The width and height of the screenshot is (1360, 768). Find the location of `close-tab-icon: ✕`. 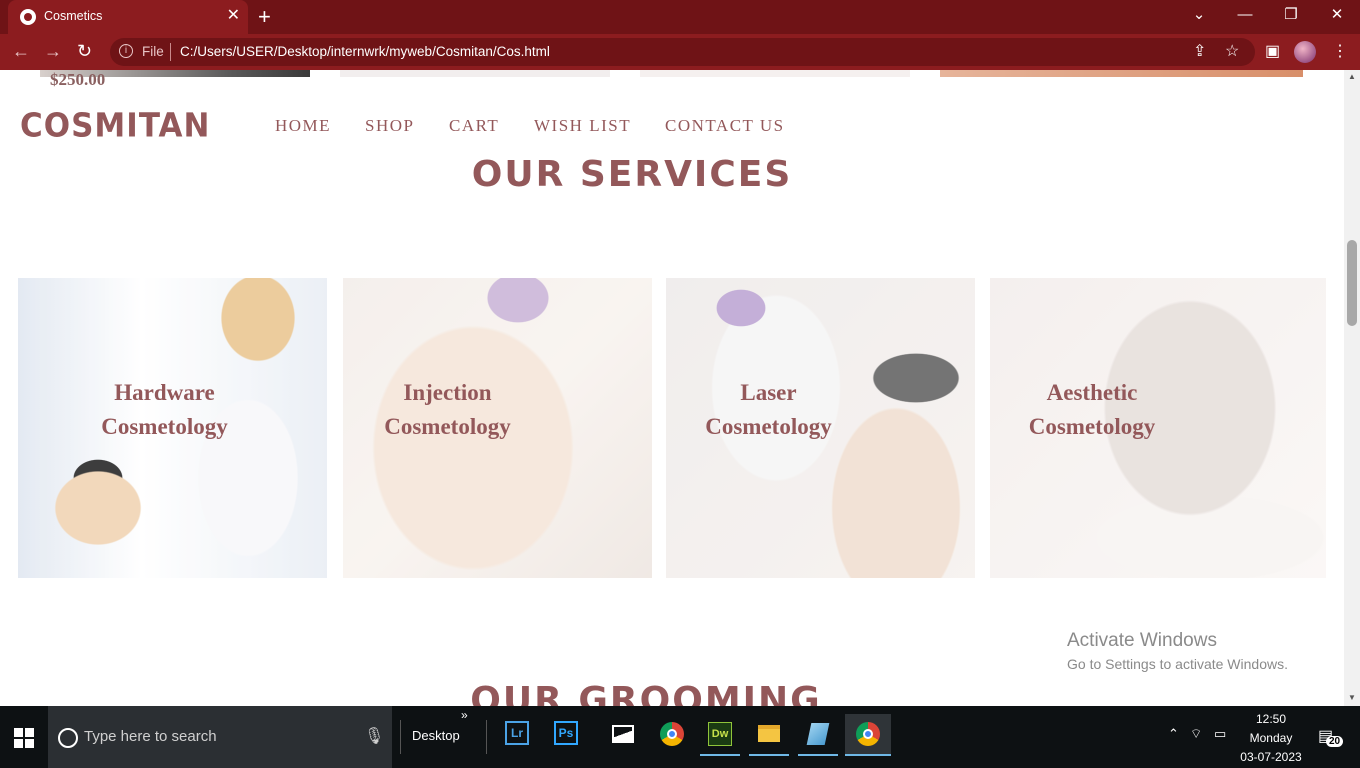

close-tab-icon: ✕ is located at coordinates (233, 16).